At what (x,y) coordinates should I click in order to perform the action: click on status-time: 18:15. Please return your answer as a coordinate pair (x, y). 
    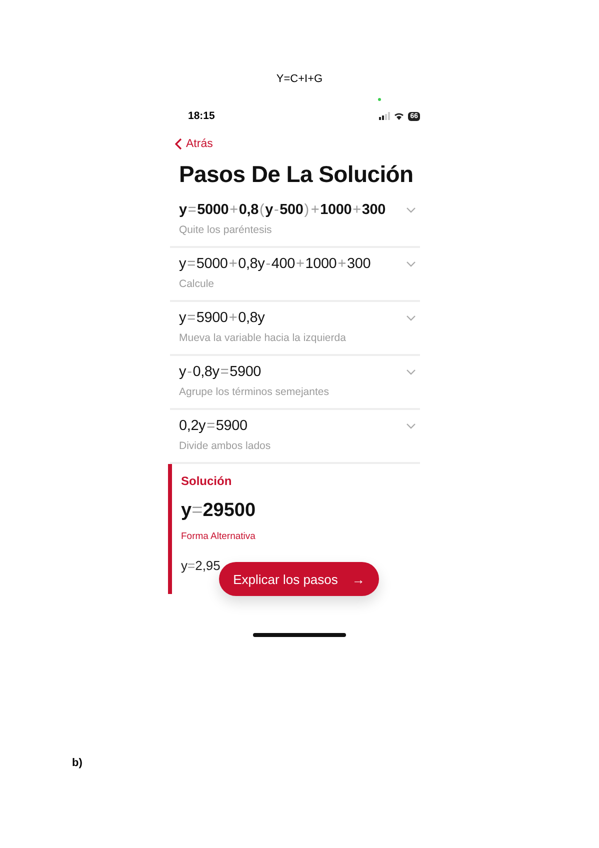
    Looking at the image, I should click on (201, 116).